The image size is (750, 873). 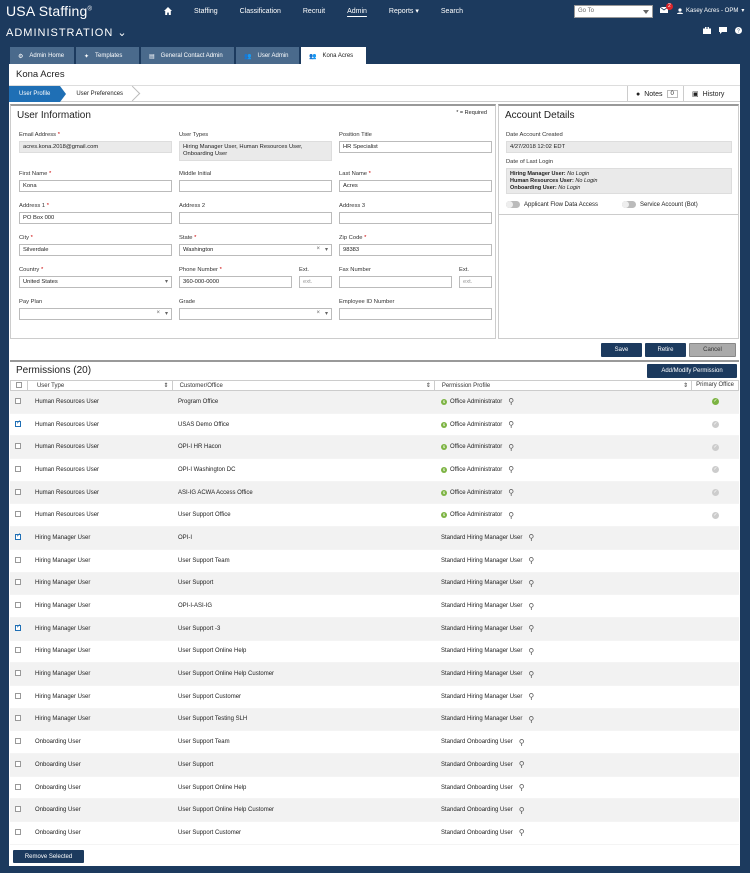 I want to click on user-menu: Kasey Acres - OPM ▾, so click(x=710, y=10).